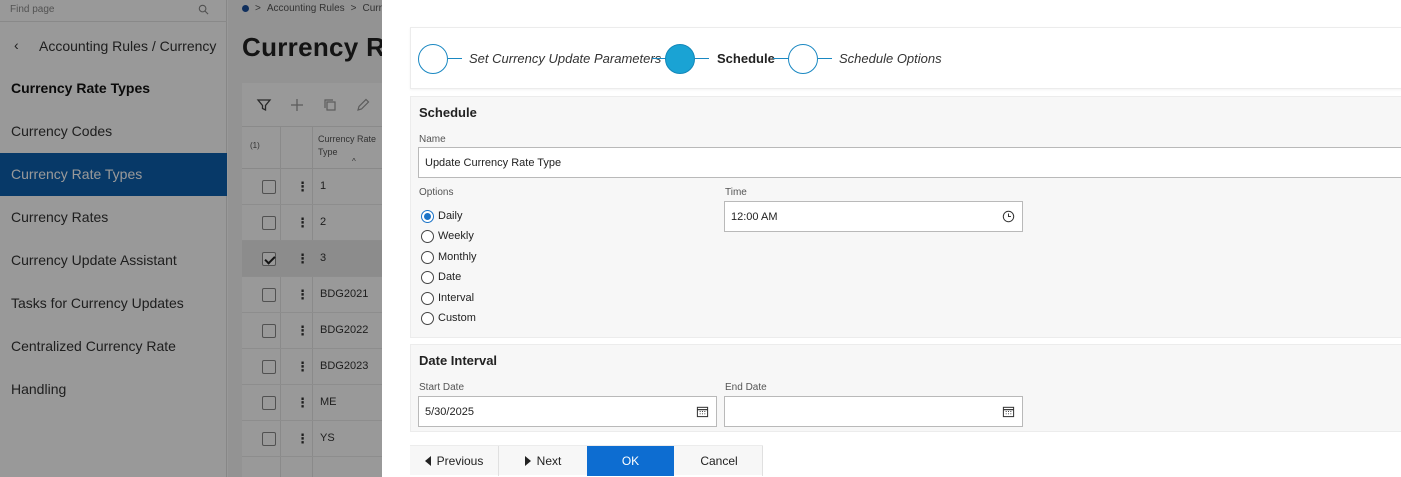  I want to click on previous-label: Previous, so click(460, 461).